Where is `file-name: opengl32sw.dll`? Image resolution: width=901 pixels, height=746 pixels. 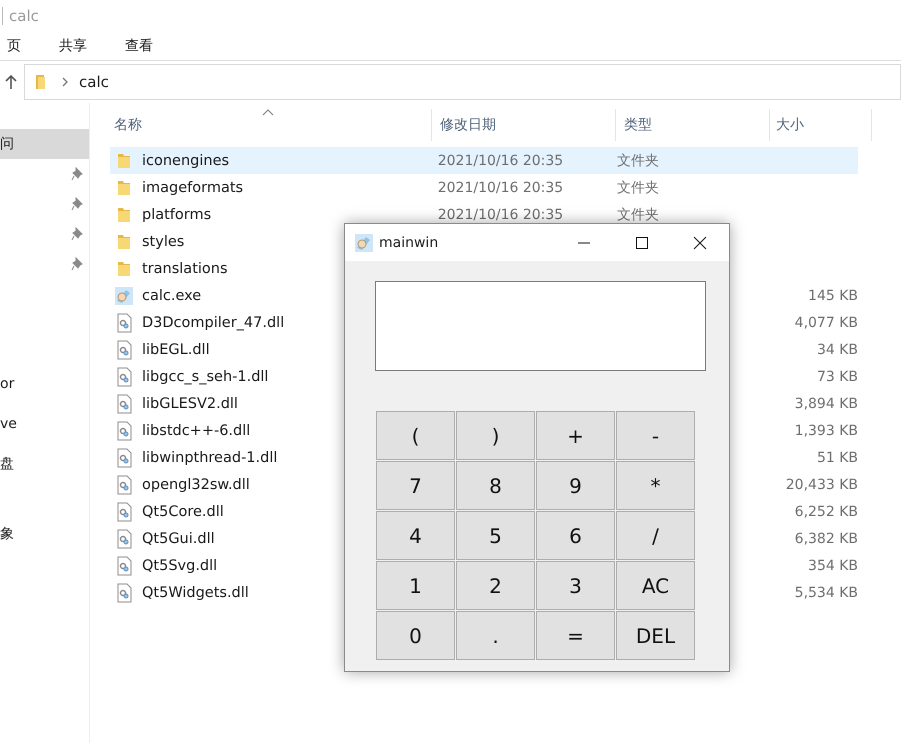 file-name: opengl32sw.dll is located at coordinates (196, 484).